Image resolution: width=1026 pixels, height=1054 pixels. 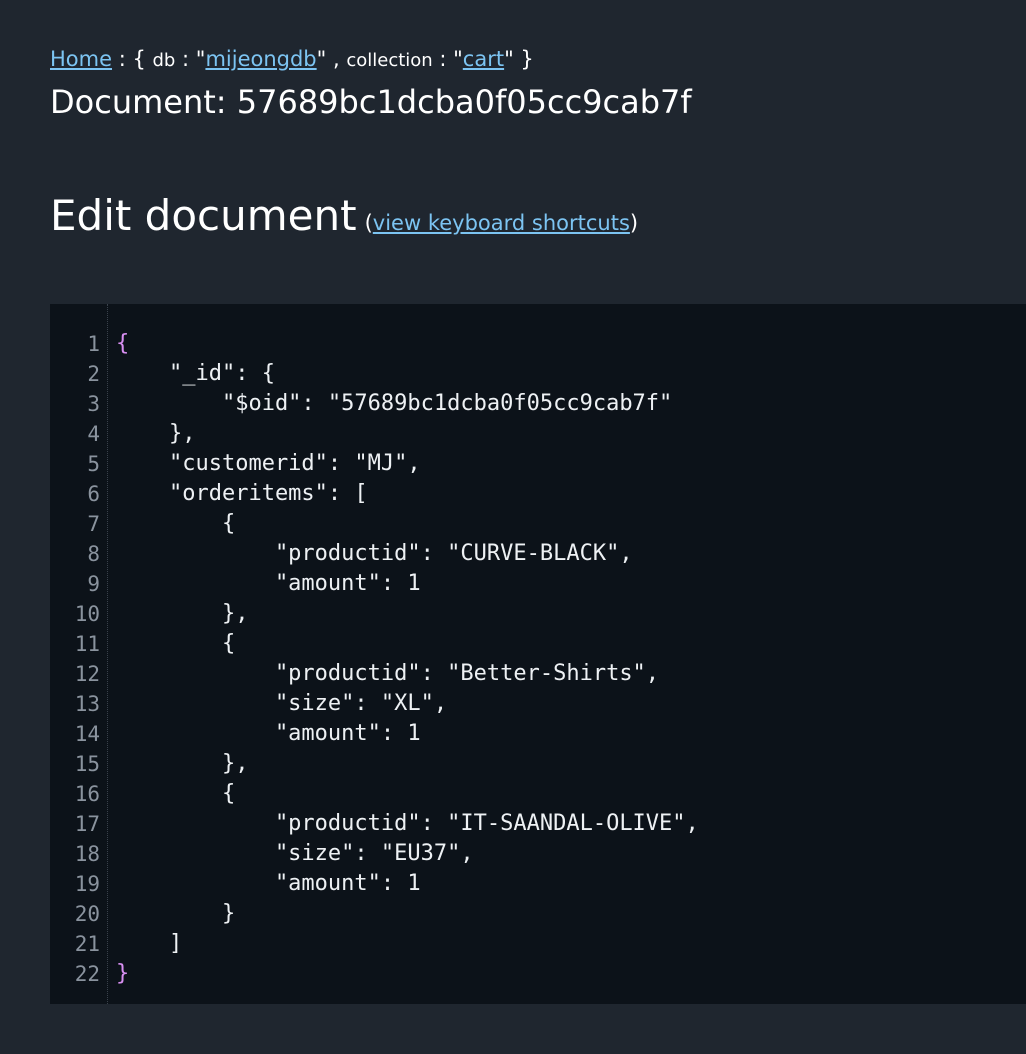 I want to click on line-number: 4, so click(x=93, y=434).